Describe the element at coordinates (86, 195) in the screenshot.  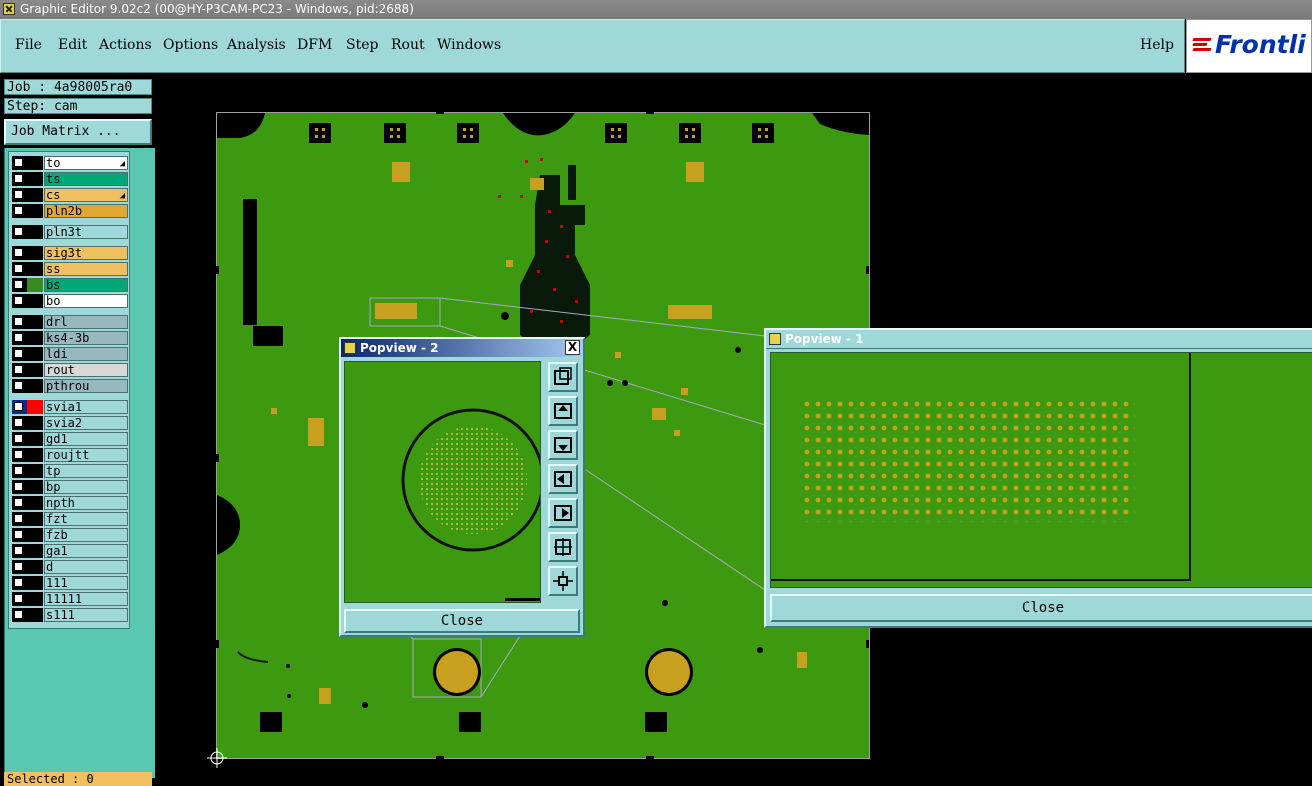
I see `layer-name: cs ◢` at that location.